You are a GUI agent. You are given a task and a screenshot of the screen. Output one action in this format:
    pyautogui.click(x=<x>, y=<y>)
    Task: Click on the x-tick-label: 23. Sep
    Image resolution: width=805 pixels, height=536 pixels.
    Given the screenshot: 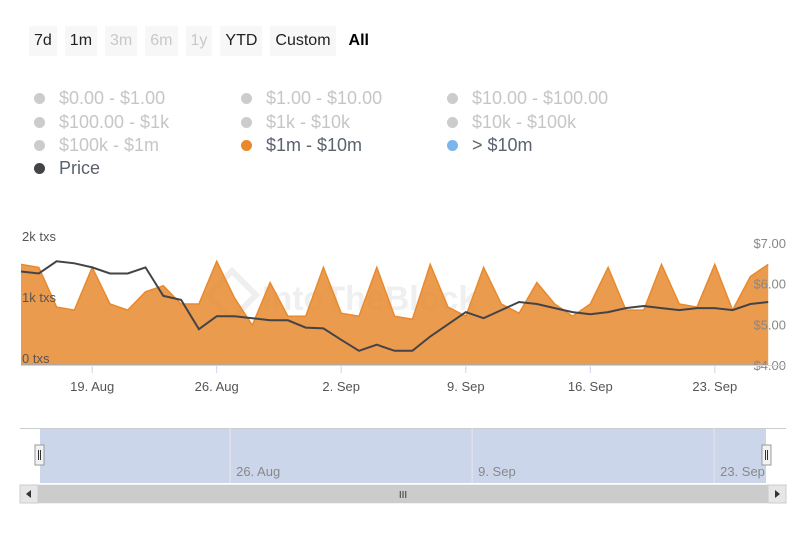 What is the action you would take?
    pyautogui.click(x=714, y=386)
    